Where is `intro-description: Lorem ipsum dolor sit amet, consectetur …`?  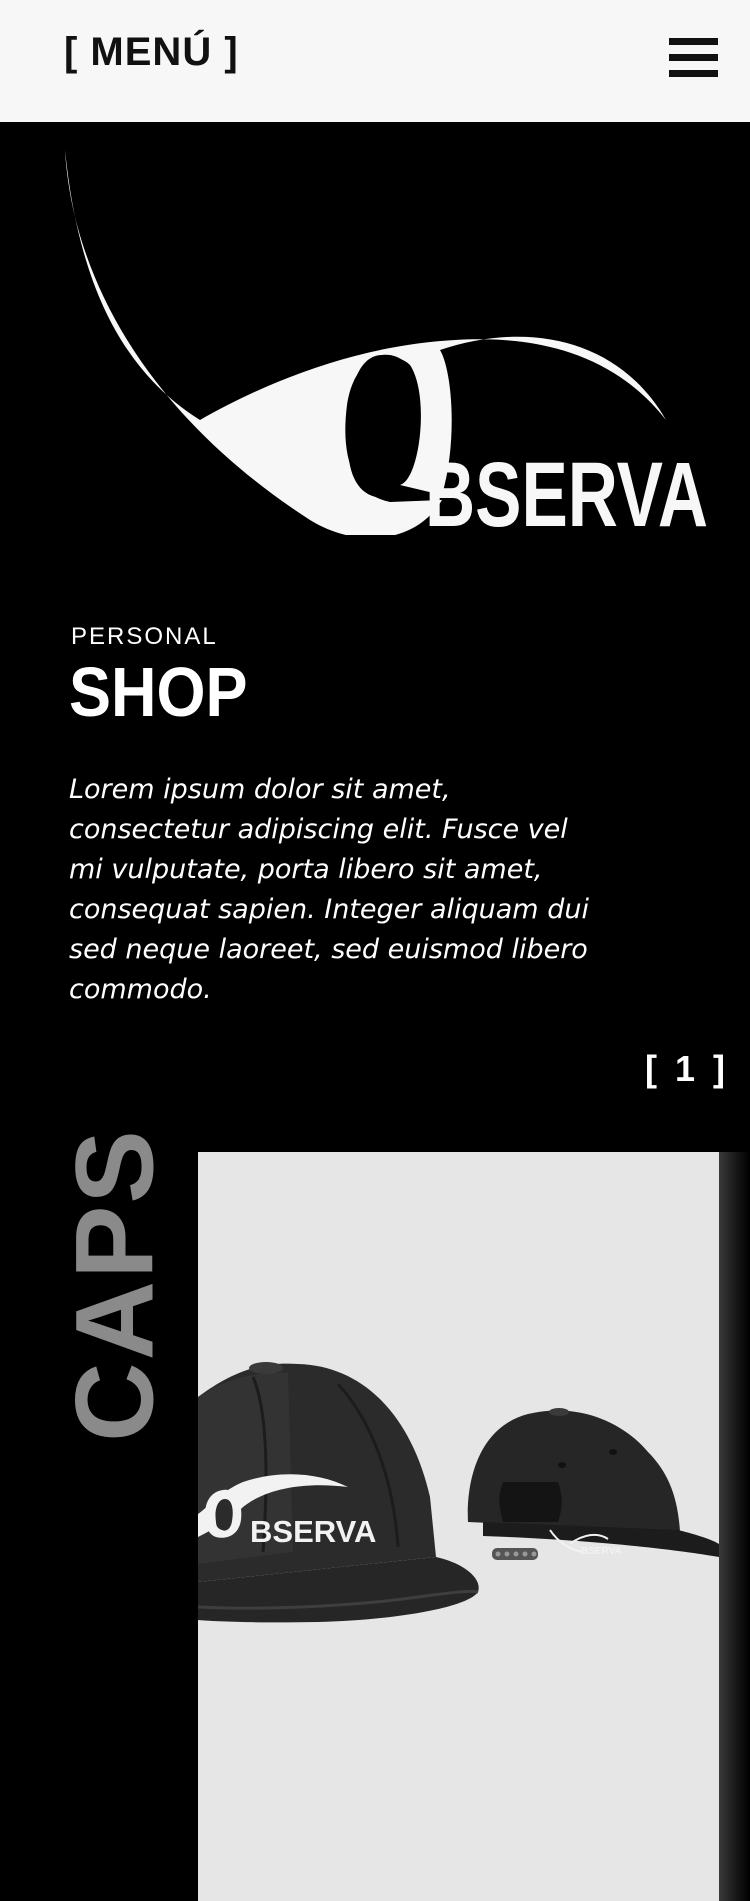
intro-description: Lorem ipsum dolor sit amet, consectetur … is located at coordinates (329, 889).